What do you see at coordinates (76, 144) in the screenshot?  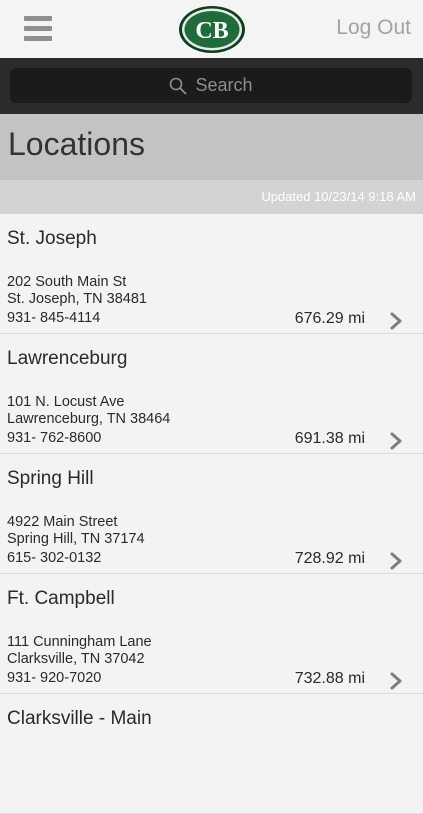 I see `page-title: Locations` at bounding box center [76, 144].